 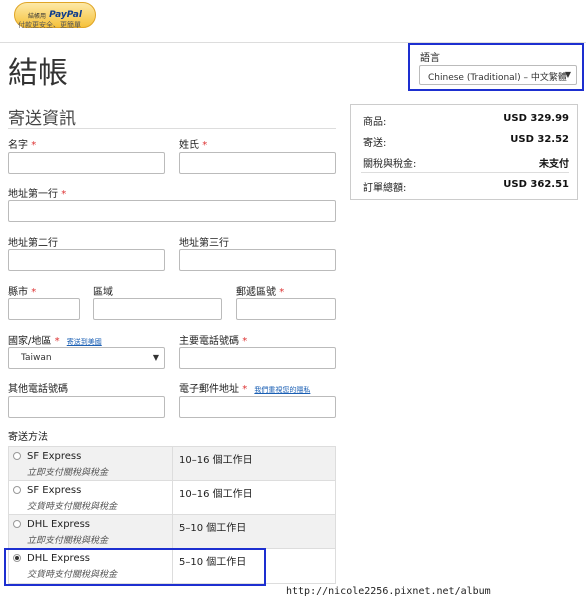 I want to click on first-name-text: 名字, so click(x=18, y=145).